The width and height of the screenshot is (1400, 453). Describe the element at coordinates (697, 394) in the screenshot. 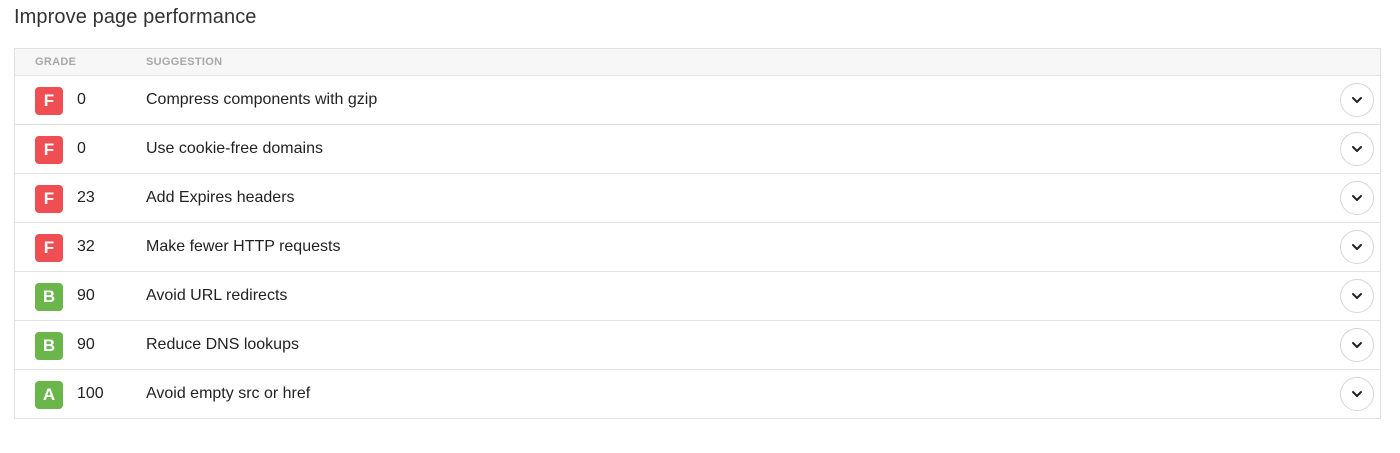

I see `table-row: A 100 Avoid empty src or href` at that location.